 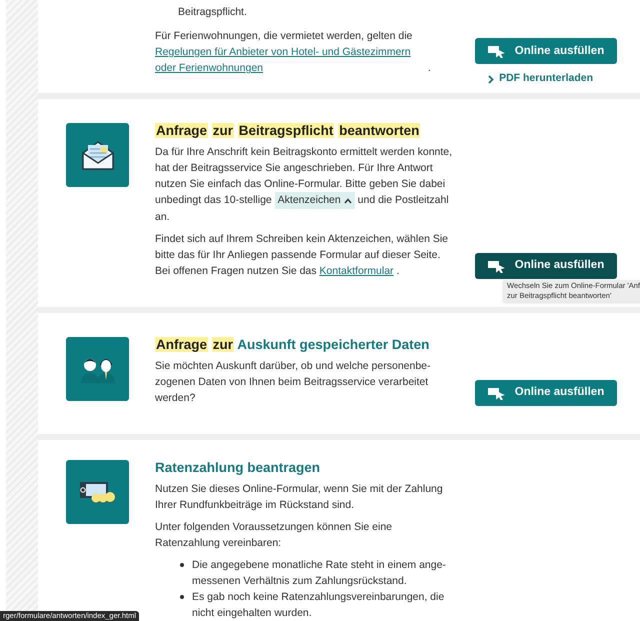 What do you see at coordinates (287, 131) in the screenshot?
I see `card-title: Anfrage zur Beitragspflicht beantworten` at bounding box center [287, 131].